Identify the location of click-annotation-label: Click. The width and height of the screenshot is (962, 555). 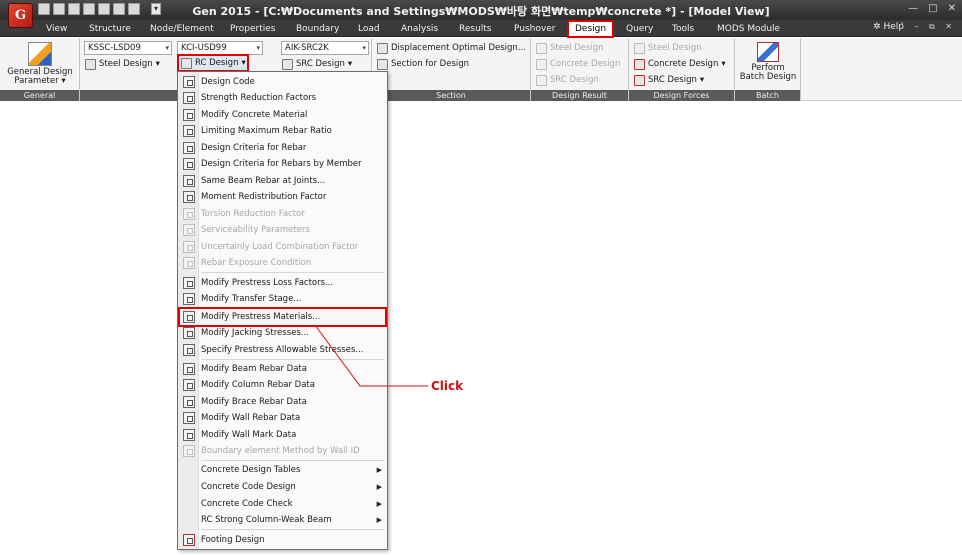
(447, 386).